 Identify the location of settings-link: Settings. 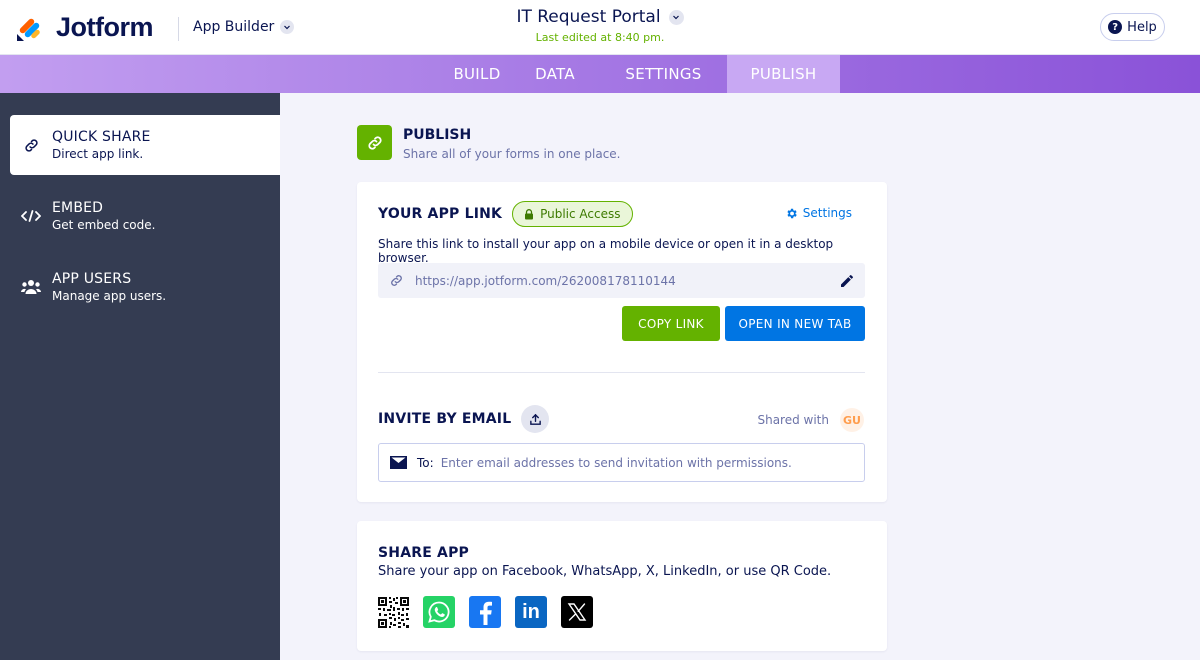
(818, 213).